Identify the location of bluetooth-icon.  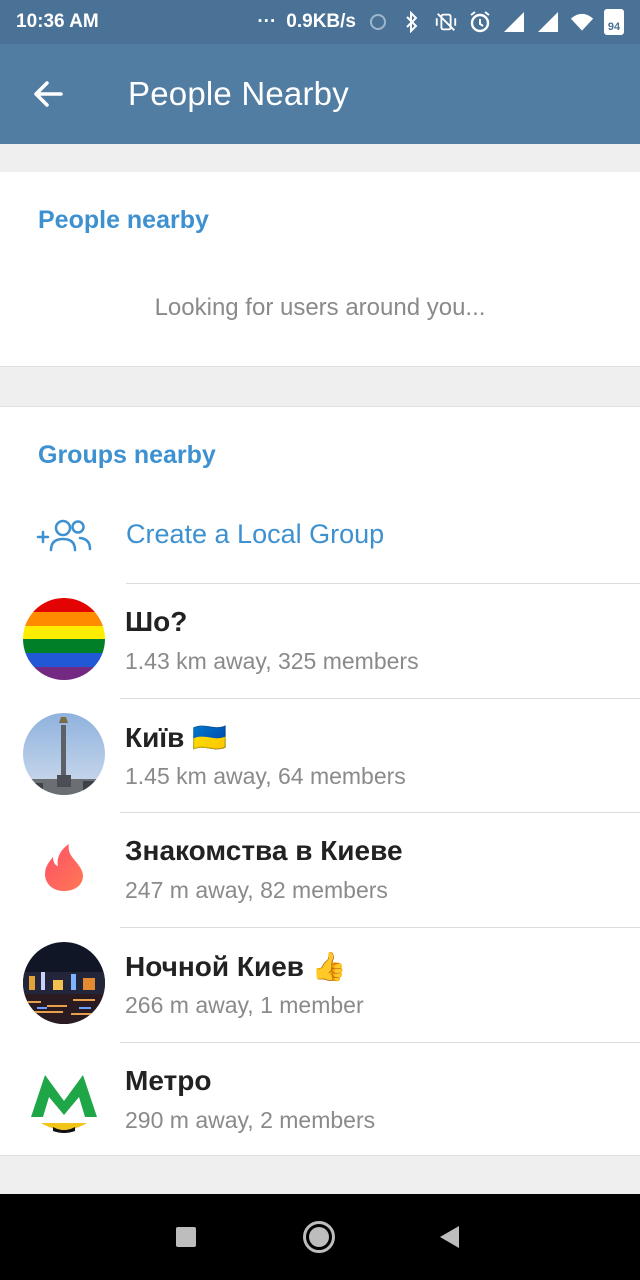
(412, 22).